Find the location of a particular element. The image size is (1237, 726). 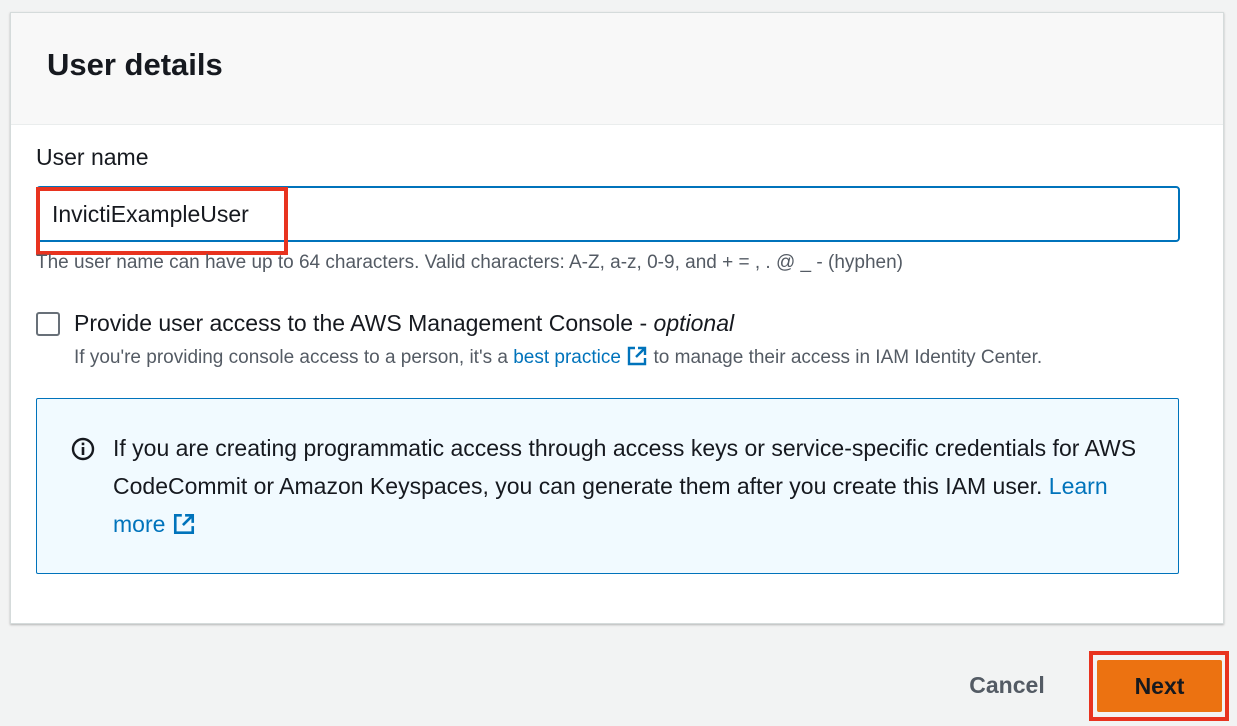

best-practice-link: best practice is located at coordinates (580, 357).